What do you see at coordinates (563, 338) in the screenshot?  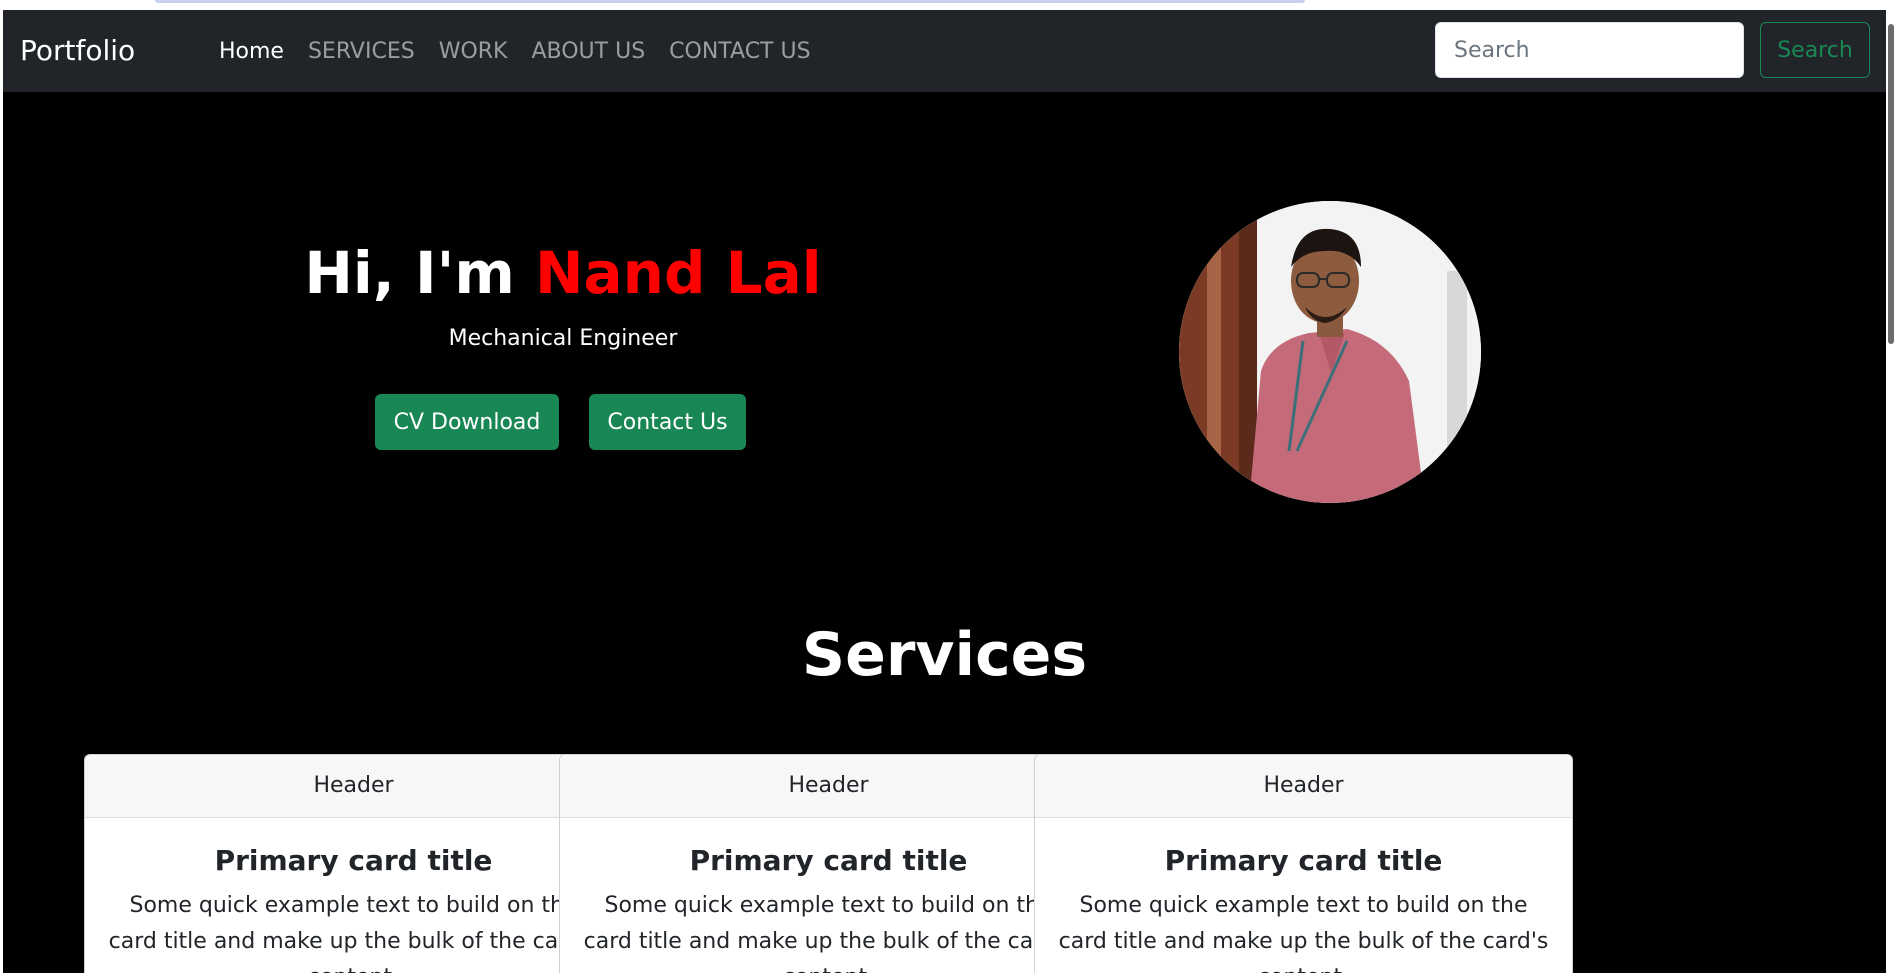 I see `hero-subtitle: Mechanical Engineer` at bounding box center [563, 338].